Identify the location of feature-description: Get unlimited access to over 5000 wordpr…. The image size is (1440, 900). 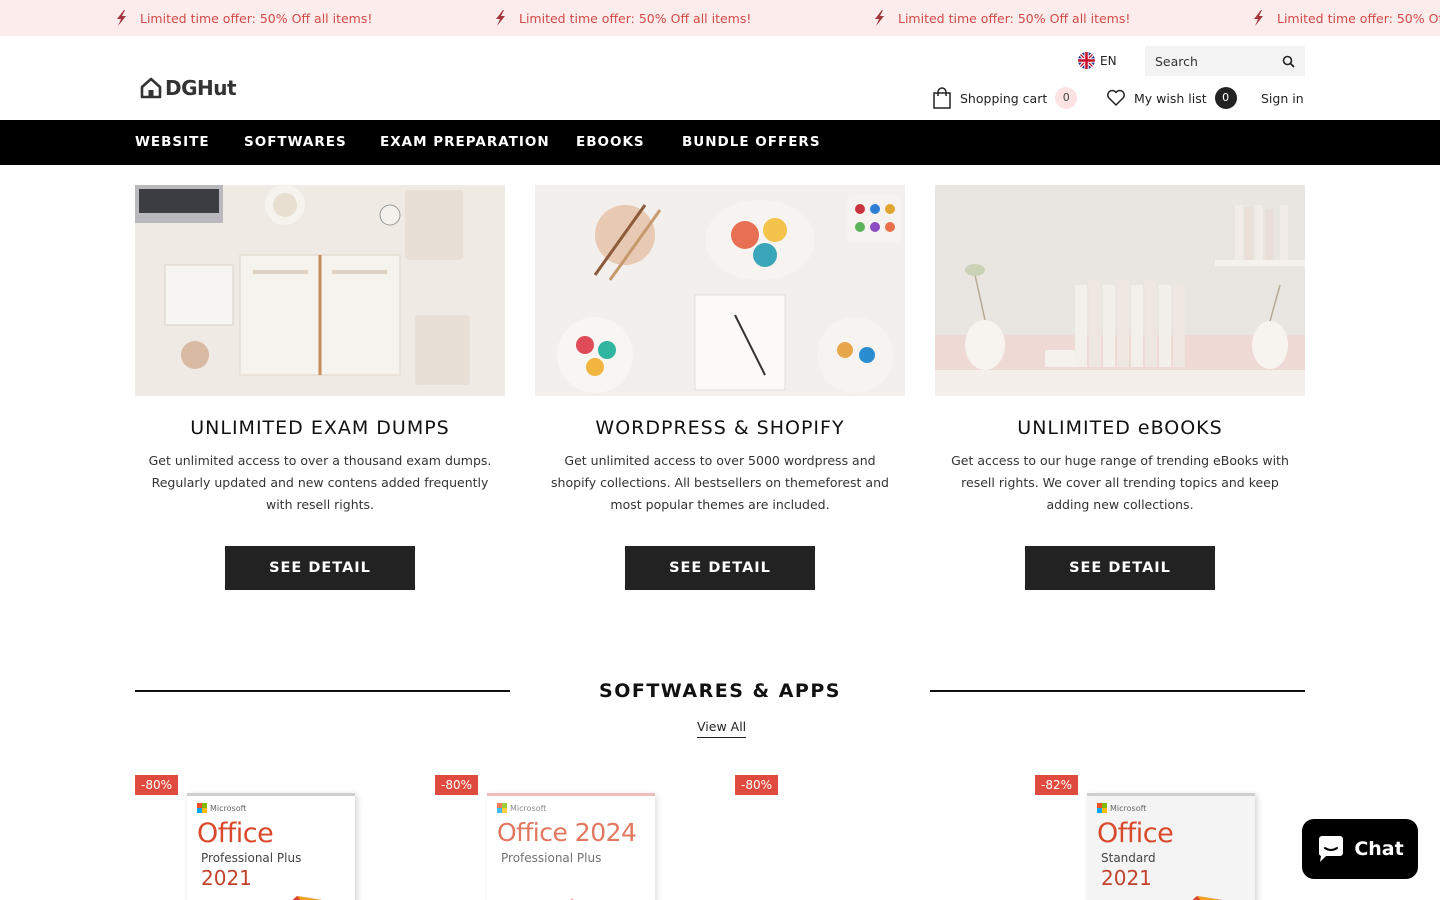
(720, 482).